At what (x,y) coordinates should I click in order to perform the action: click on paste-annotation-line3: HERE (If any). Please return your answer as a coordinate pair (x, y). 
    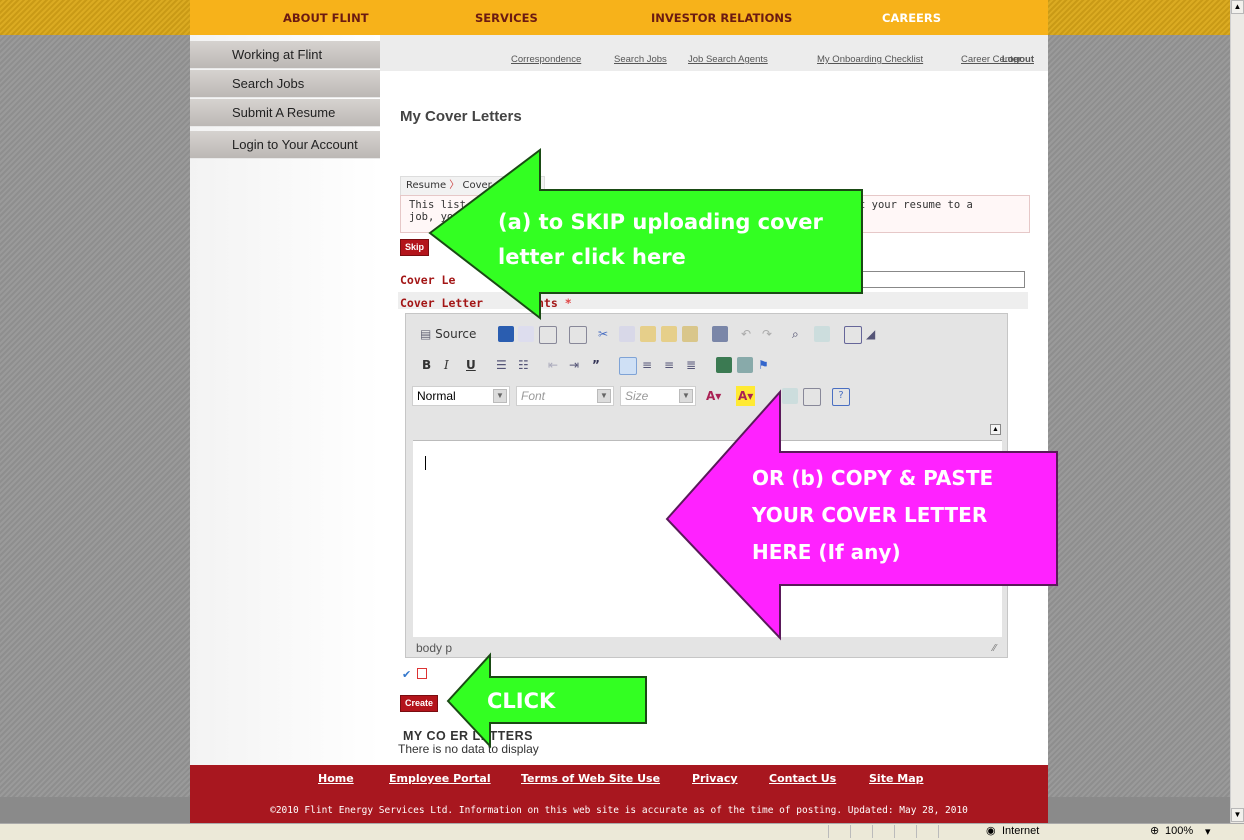
    Looking at the image, I should click on (826, 552).